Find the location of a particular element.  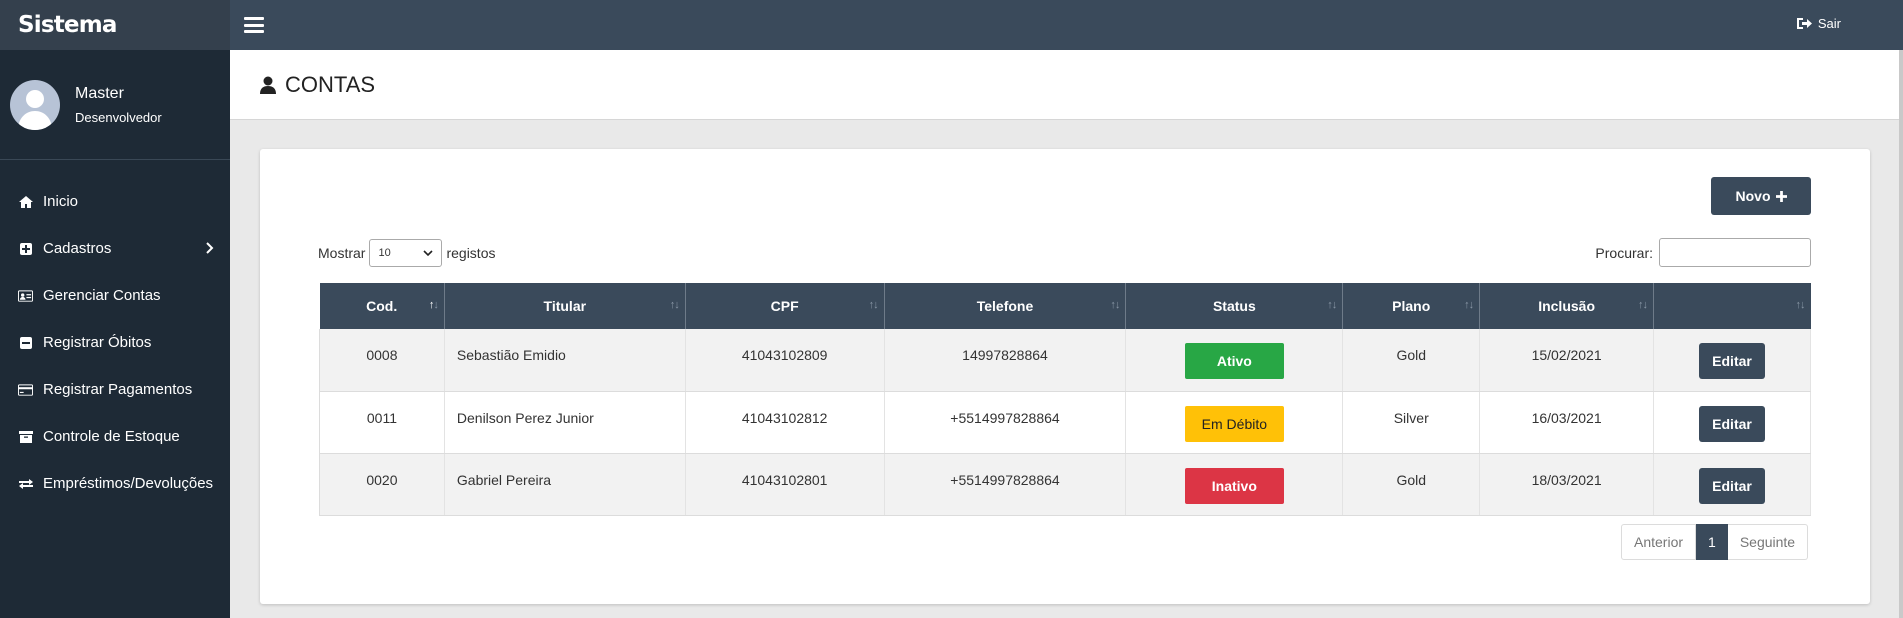

sidebar-item-label: Cadastros is located at coordinates (77, 248).